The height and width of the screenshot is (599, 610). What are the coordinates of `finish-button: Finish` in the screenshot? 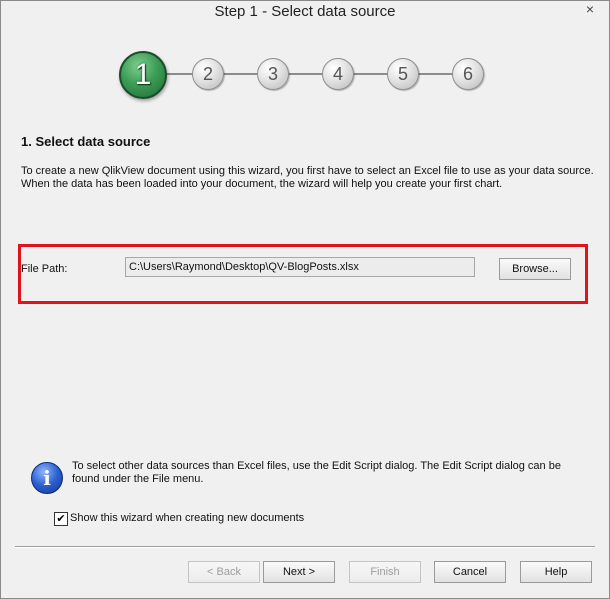 It's located at (385, 572).